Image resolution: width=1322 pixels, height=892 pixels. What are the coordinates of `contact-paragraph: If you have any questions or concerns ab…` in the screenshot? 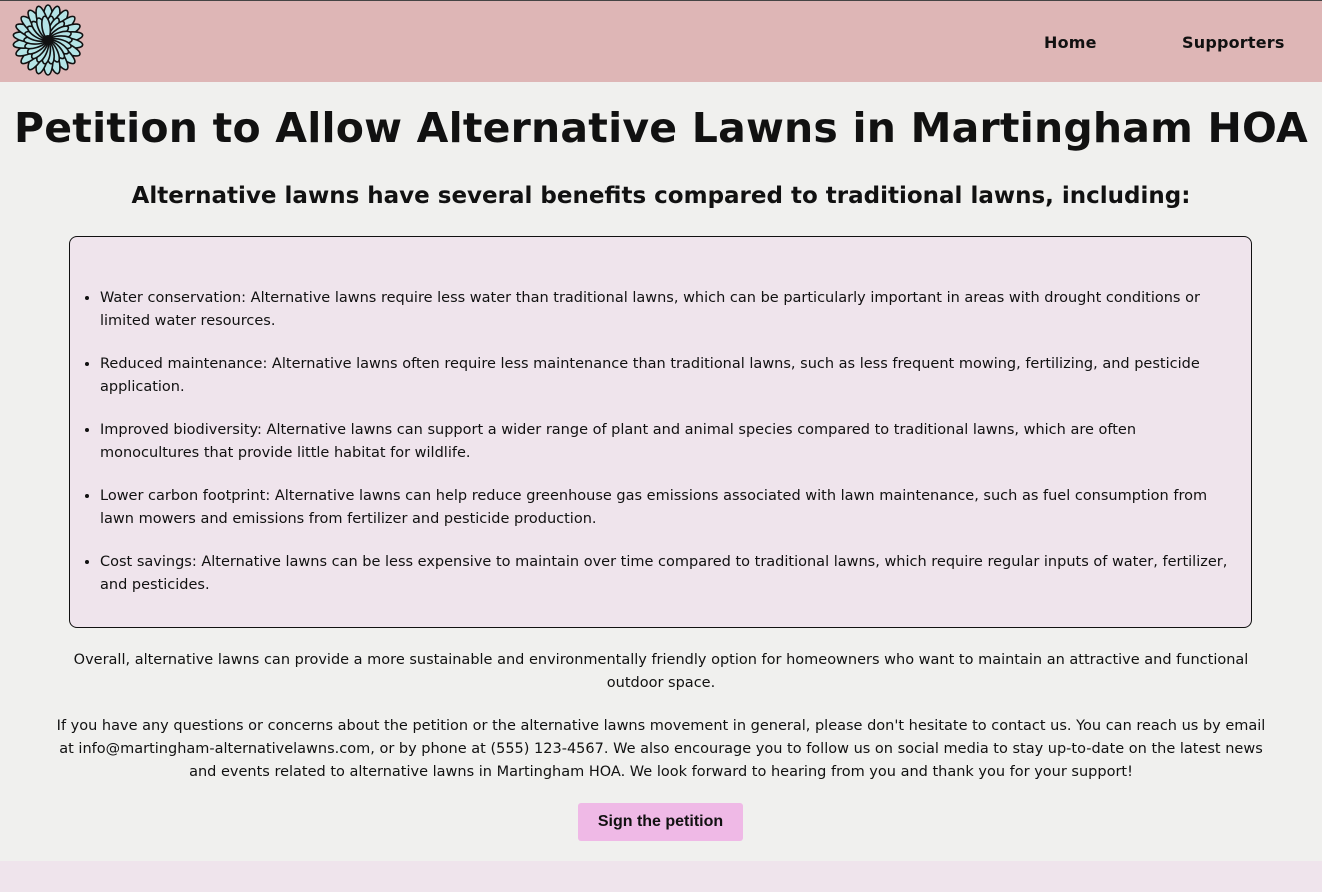 It's located at (661, 749).